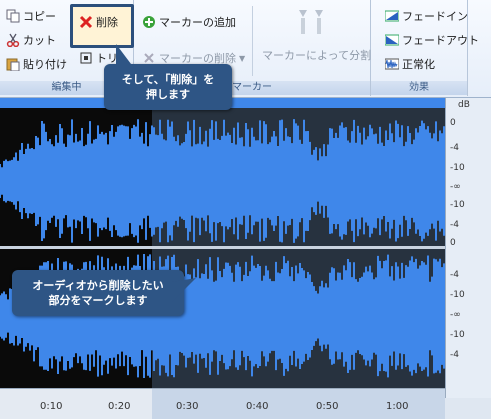 The height and width of the screenshot is (419, 491). What do you see at coordinates (98, 293) in the screenshot?
I see `mark-tooltip: オーディオから削除したい 部分をマークします` at bounding box center [98, 293].